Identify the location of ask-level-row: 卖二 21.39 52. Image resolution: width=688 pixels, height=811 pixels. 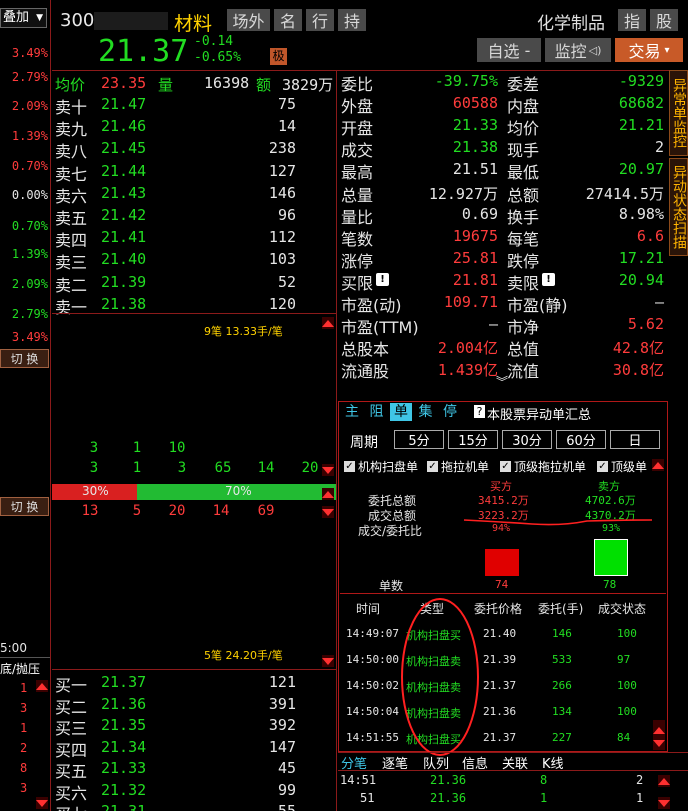
(195, 283).